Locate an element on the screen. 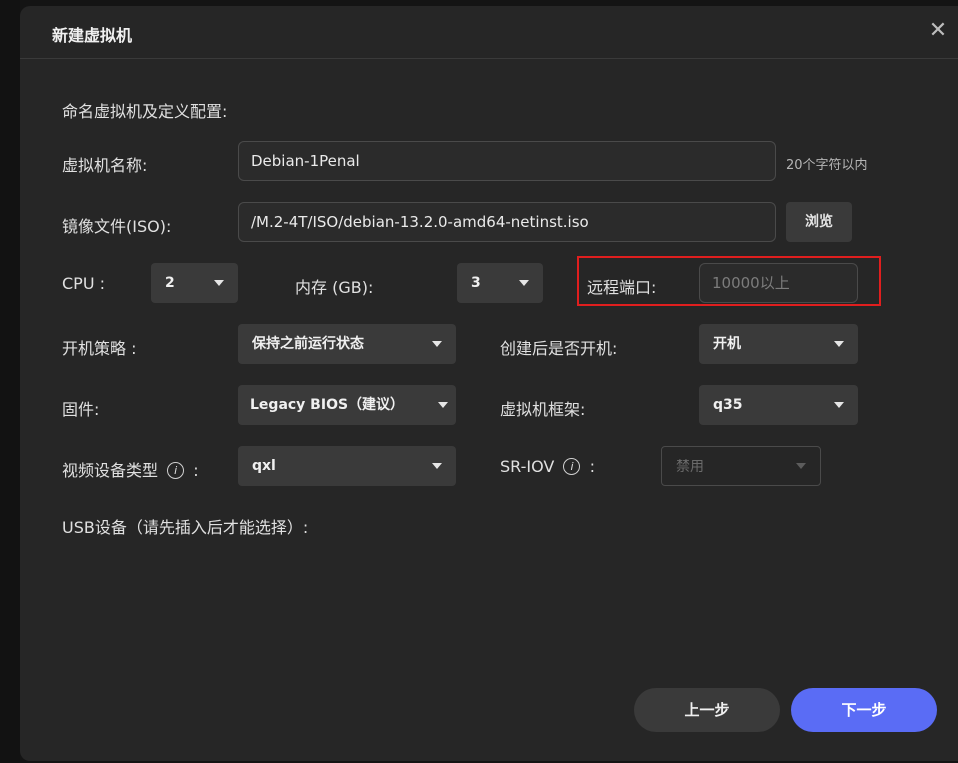 The image size is (958, 763). cpu-select: 2 is located at coordinates (194, 283).